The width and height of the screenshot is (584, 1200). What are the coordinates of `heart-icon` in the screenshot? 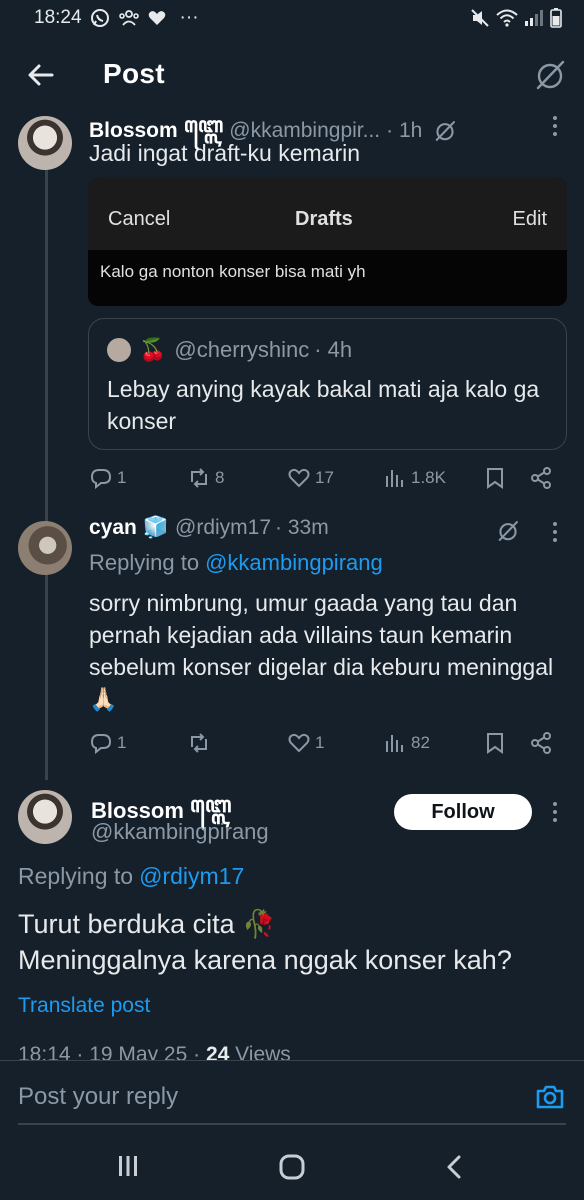 It's located at (157, 18).